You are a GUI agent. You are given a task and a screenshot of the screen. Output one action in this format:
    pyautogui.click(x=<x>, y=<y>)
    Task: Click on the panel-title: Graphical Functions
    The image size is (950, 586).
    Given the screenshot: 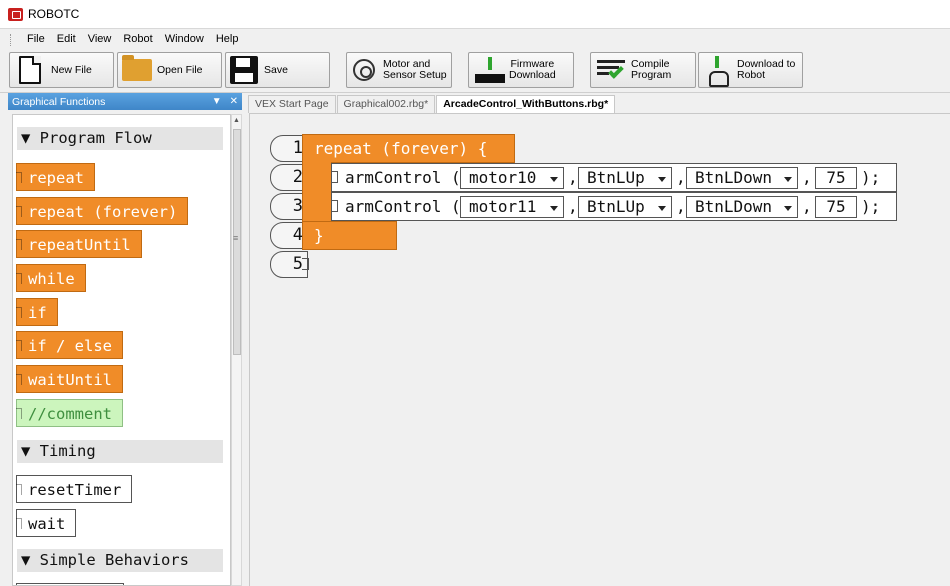 What is the action you would take?
    pyautogui.click(x=59, y=101)
    